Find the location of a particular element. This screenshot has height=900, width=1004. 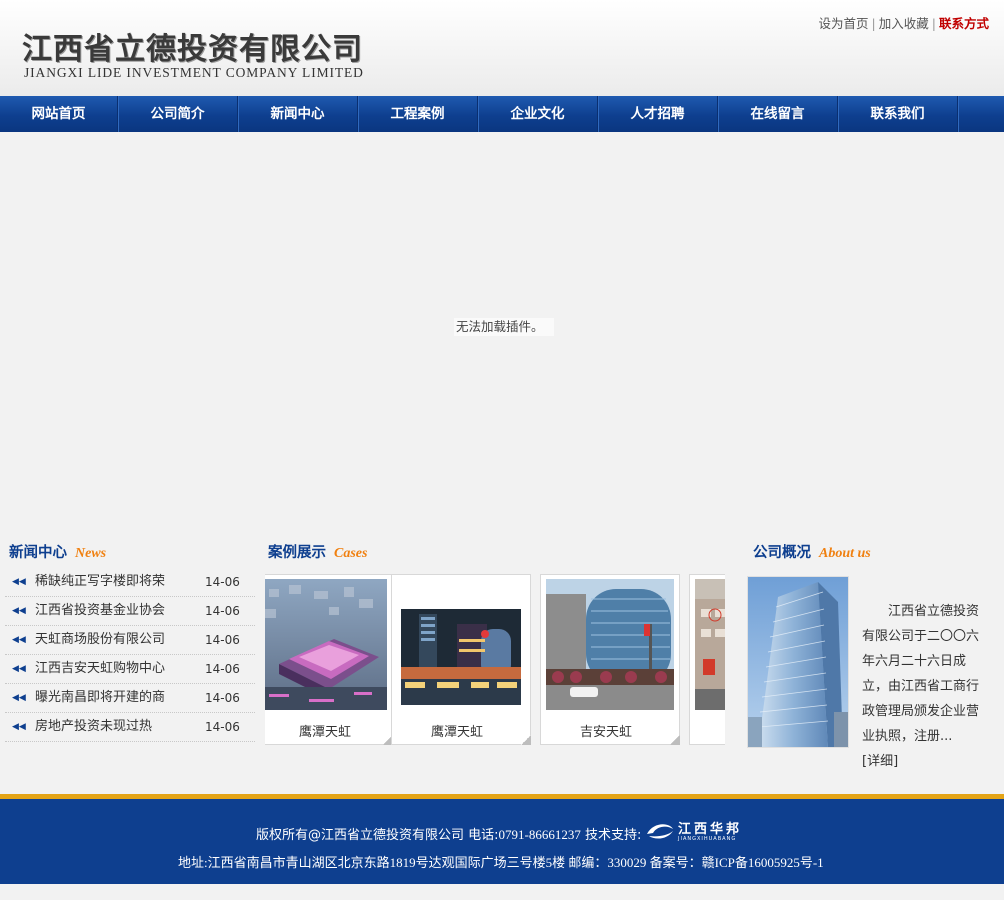

news-item: ◀◀ 稀缺纯正写字楼即将荣 14-06 is located at coordinates (130, 582).